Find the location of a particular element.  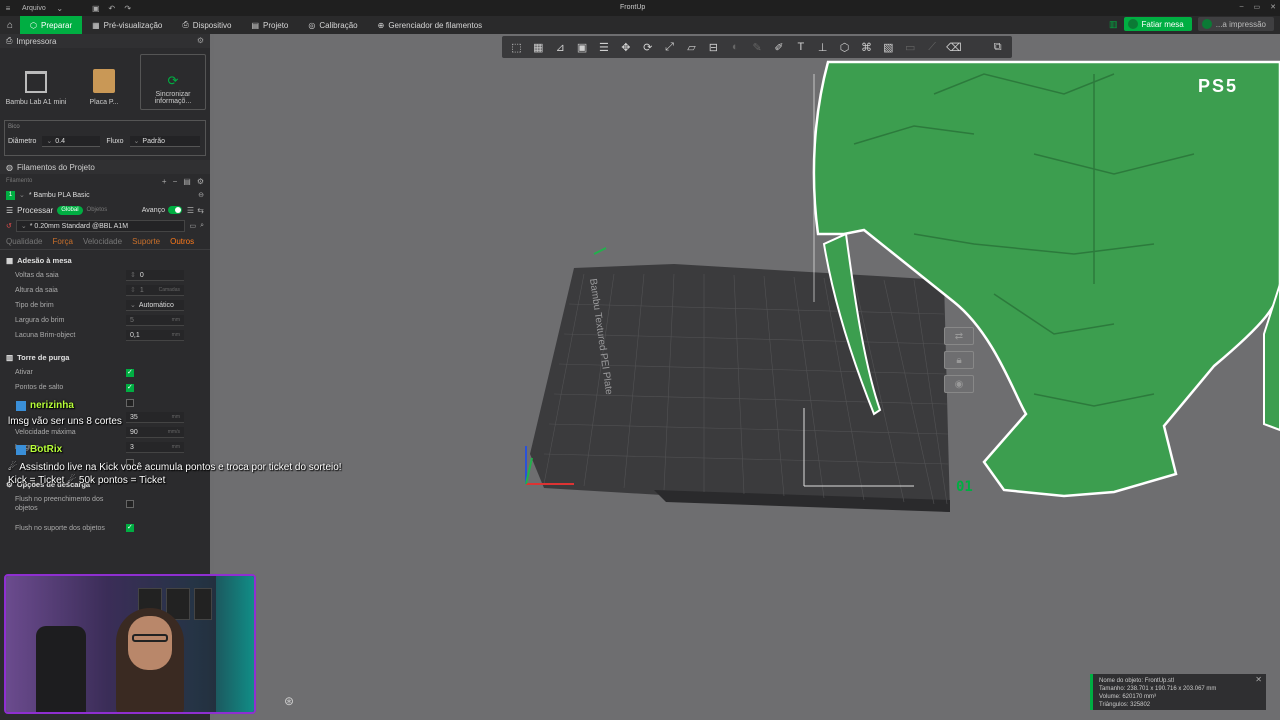

save-icon: ▣ is located at coordinates (96, 8).